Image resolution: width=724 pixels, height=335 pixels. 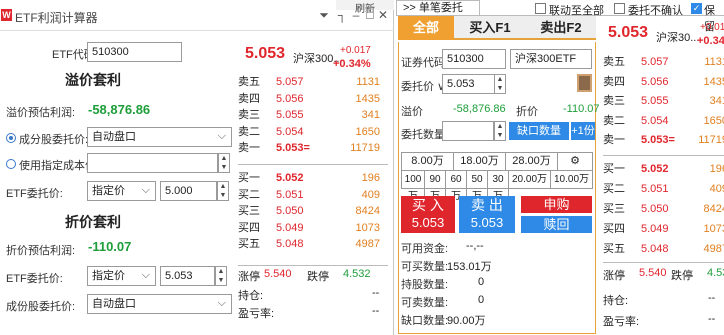 I want to click on right-position-value: --, so click(x=712, y=298).